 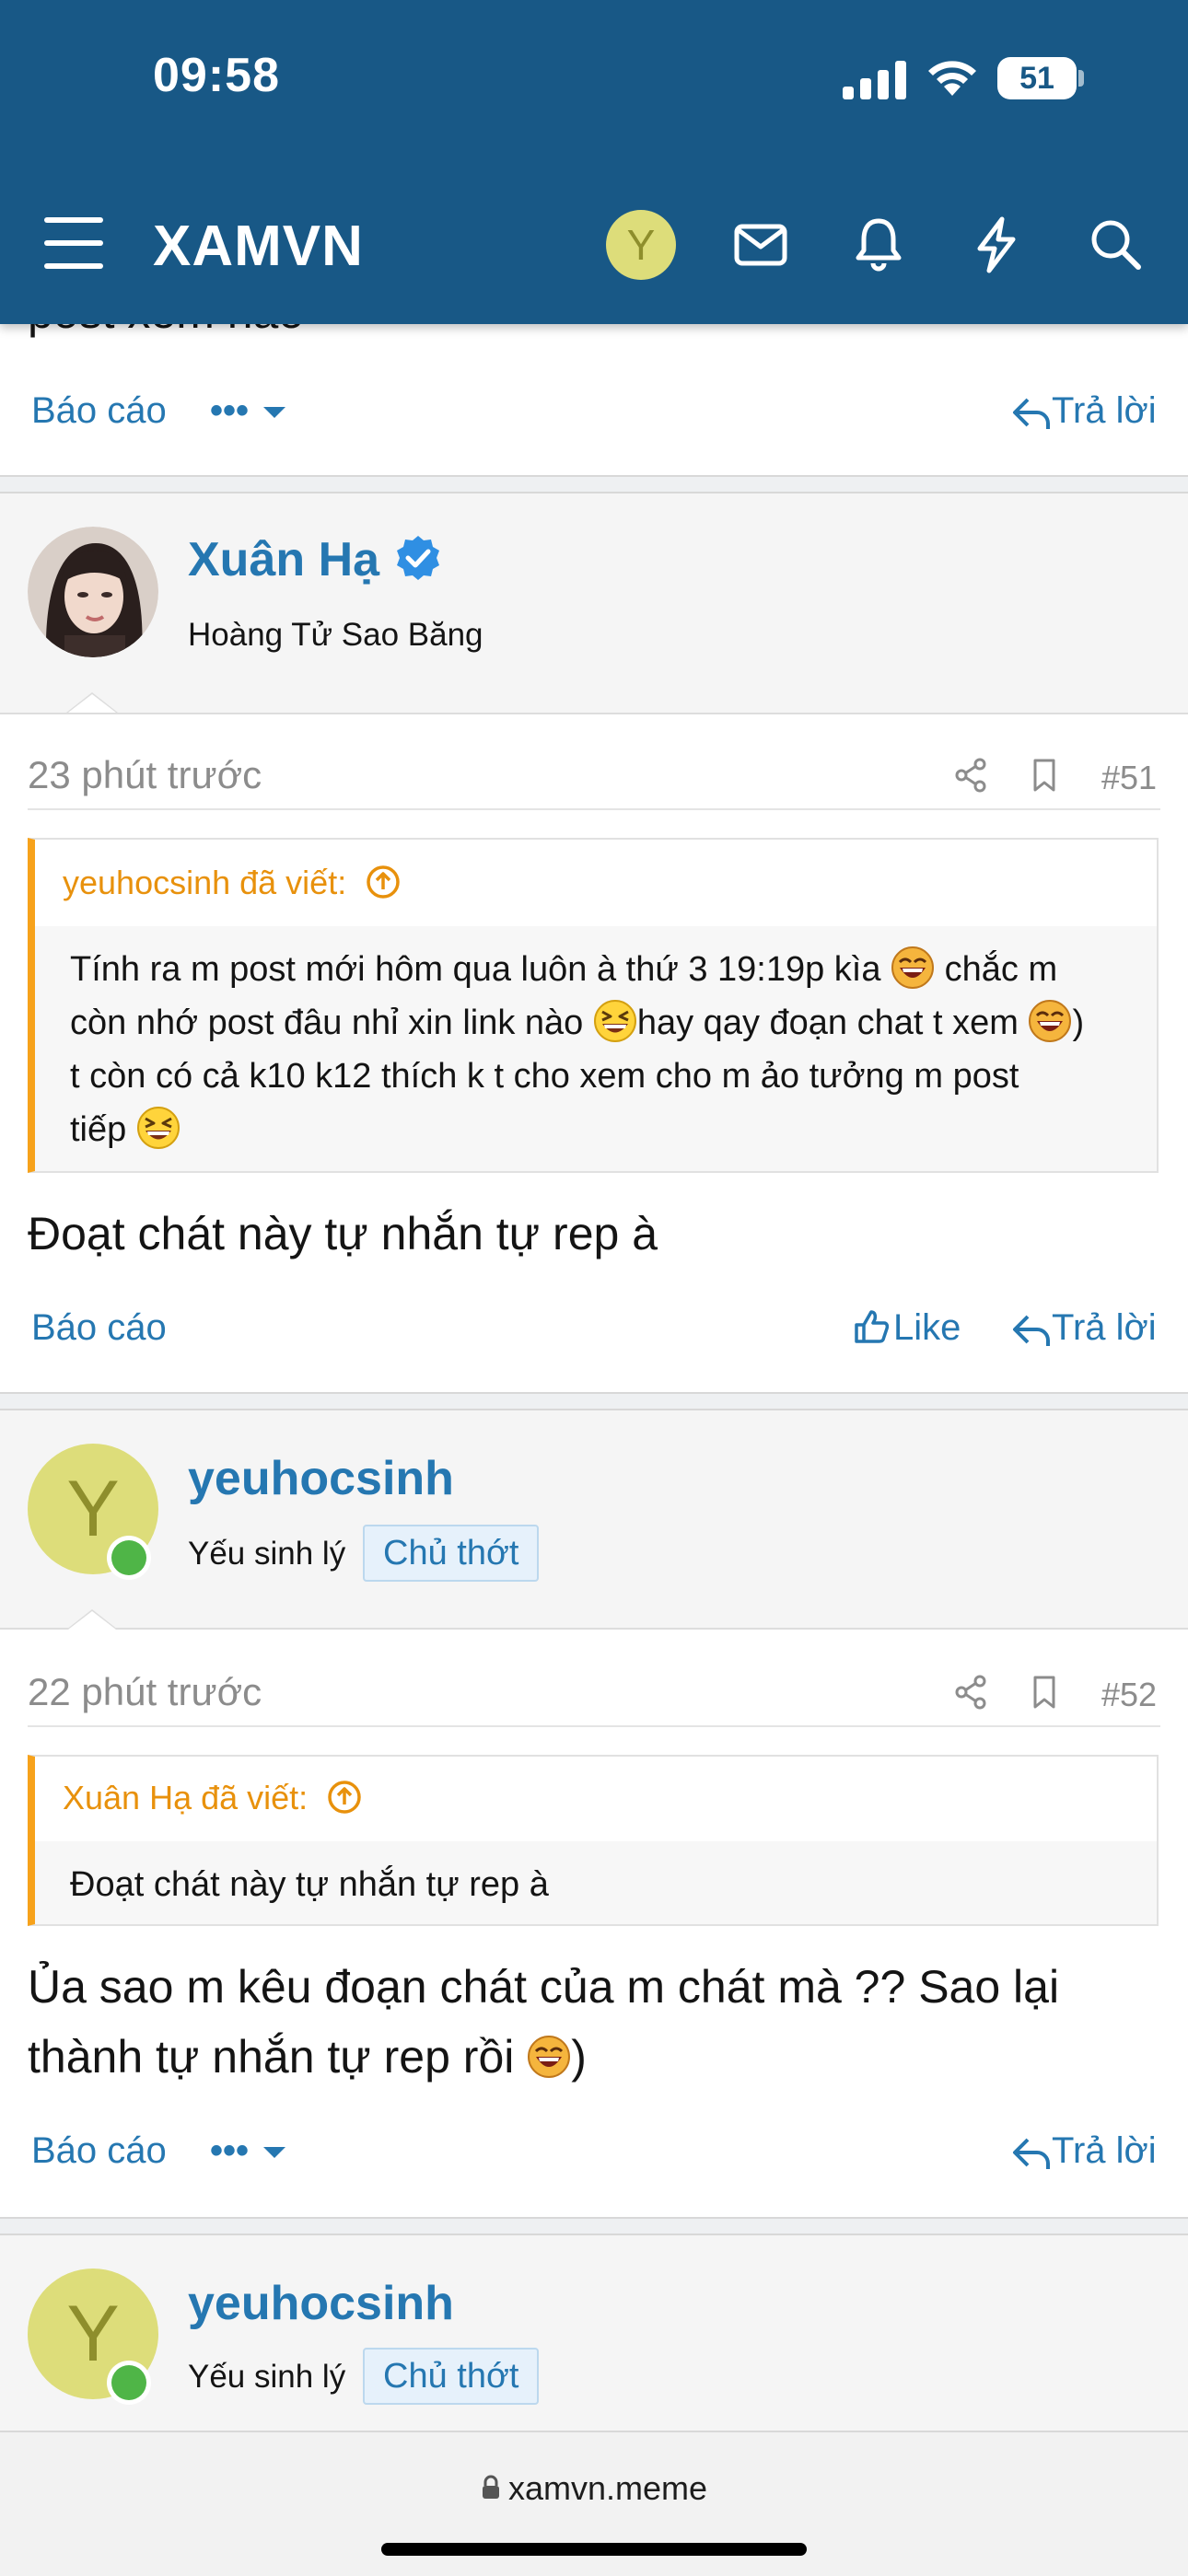 What do you see at coordinates (878, 245) in the screenshot?
I see `bell-icon` at bounding box center [878, 245].